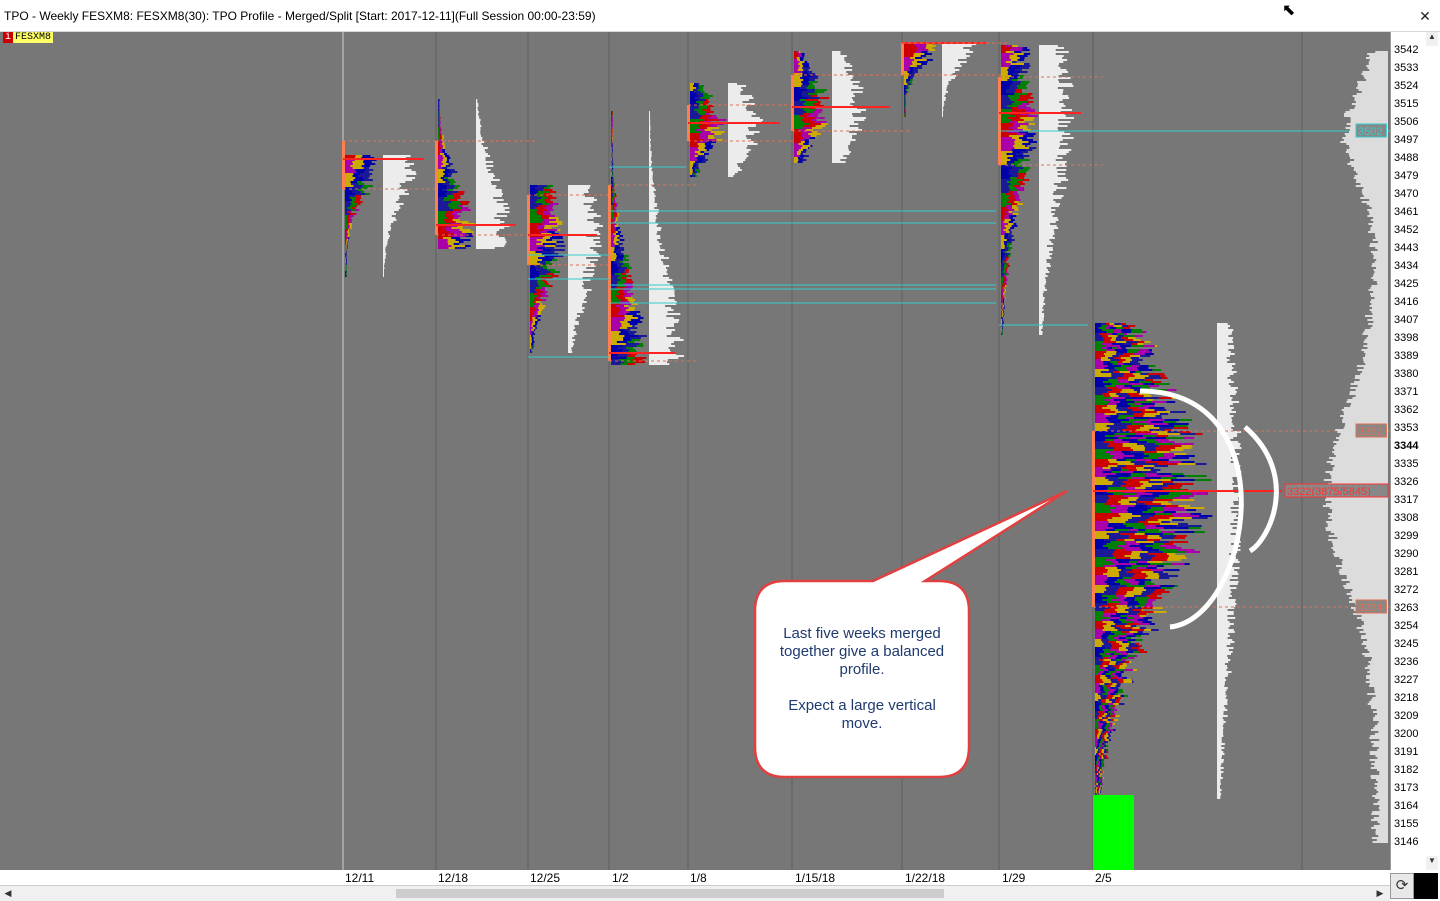 The height and width of the screenshot is (901, 1440). I want to click on scroll-up-icon: ▲, so click(1432, 39).